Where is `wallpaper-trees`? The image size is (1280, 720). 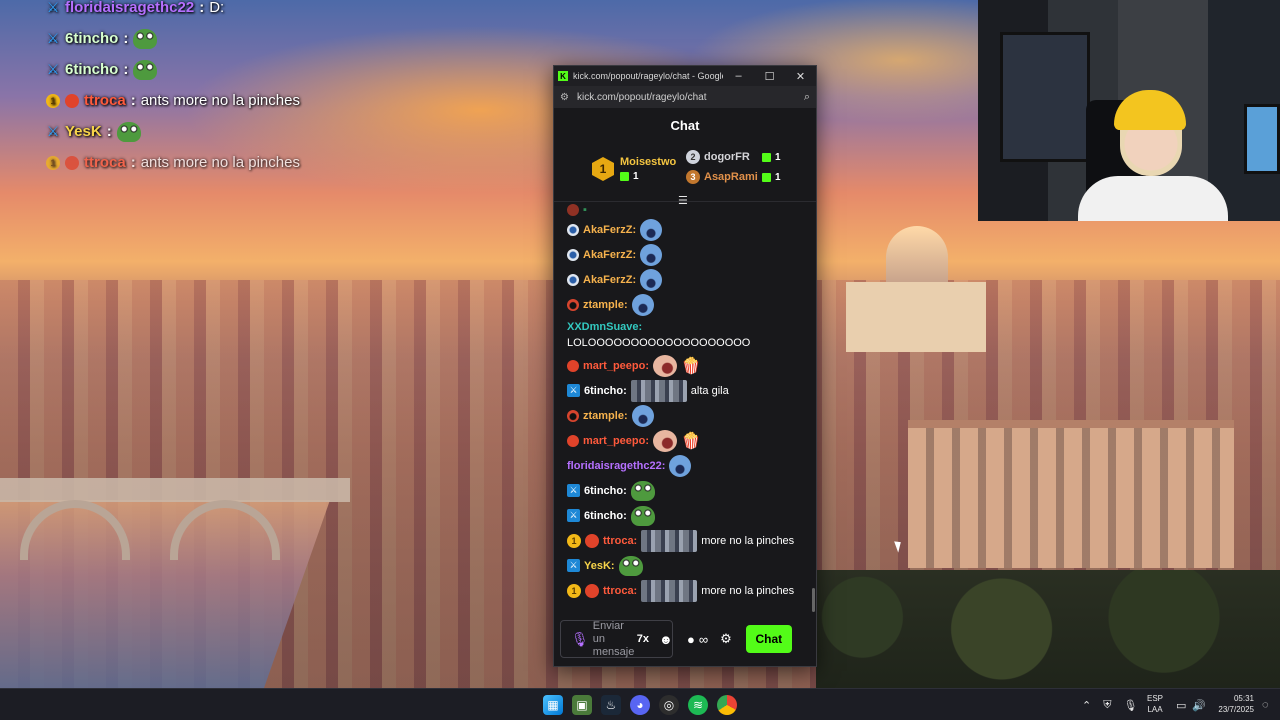 wallpaper-trees is located at coordinates (1048, 629).